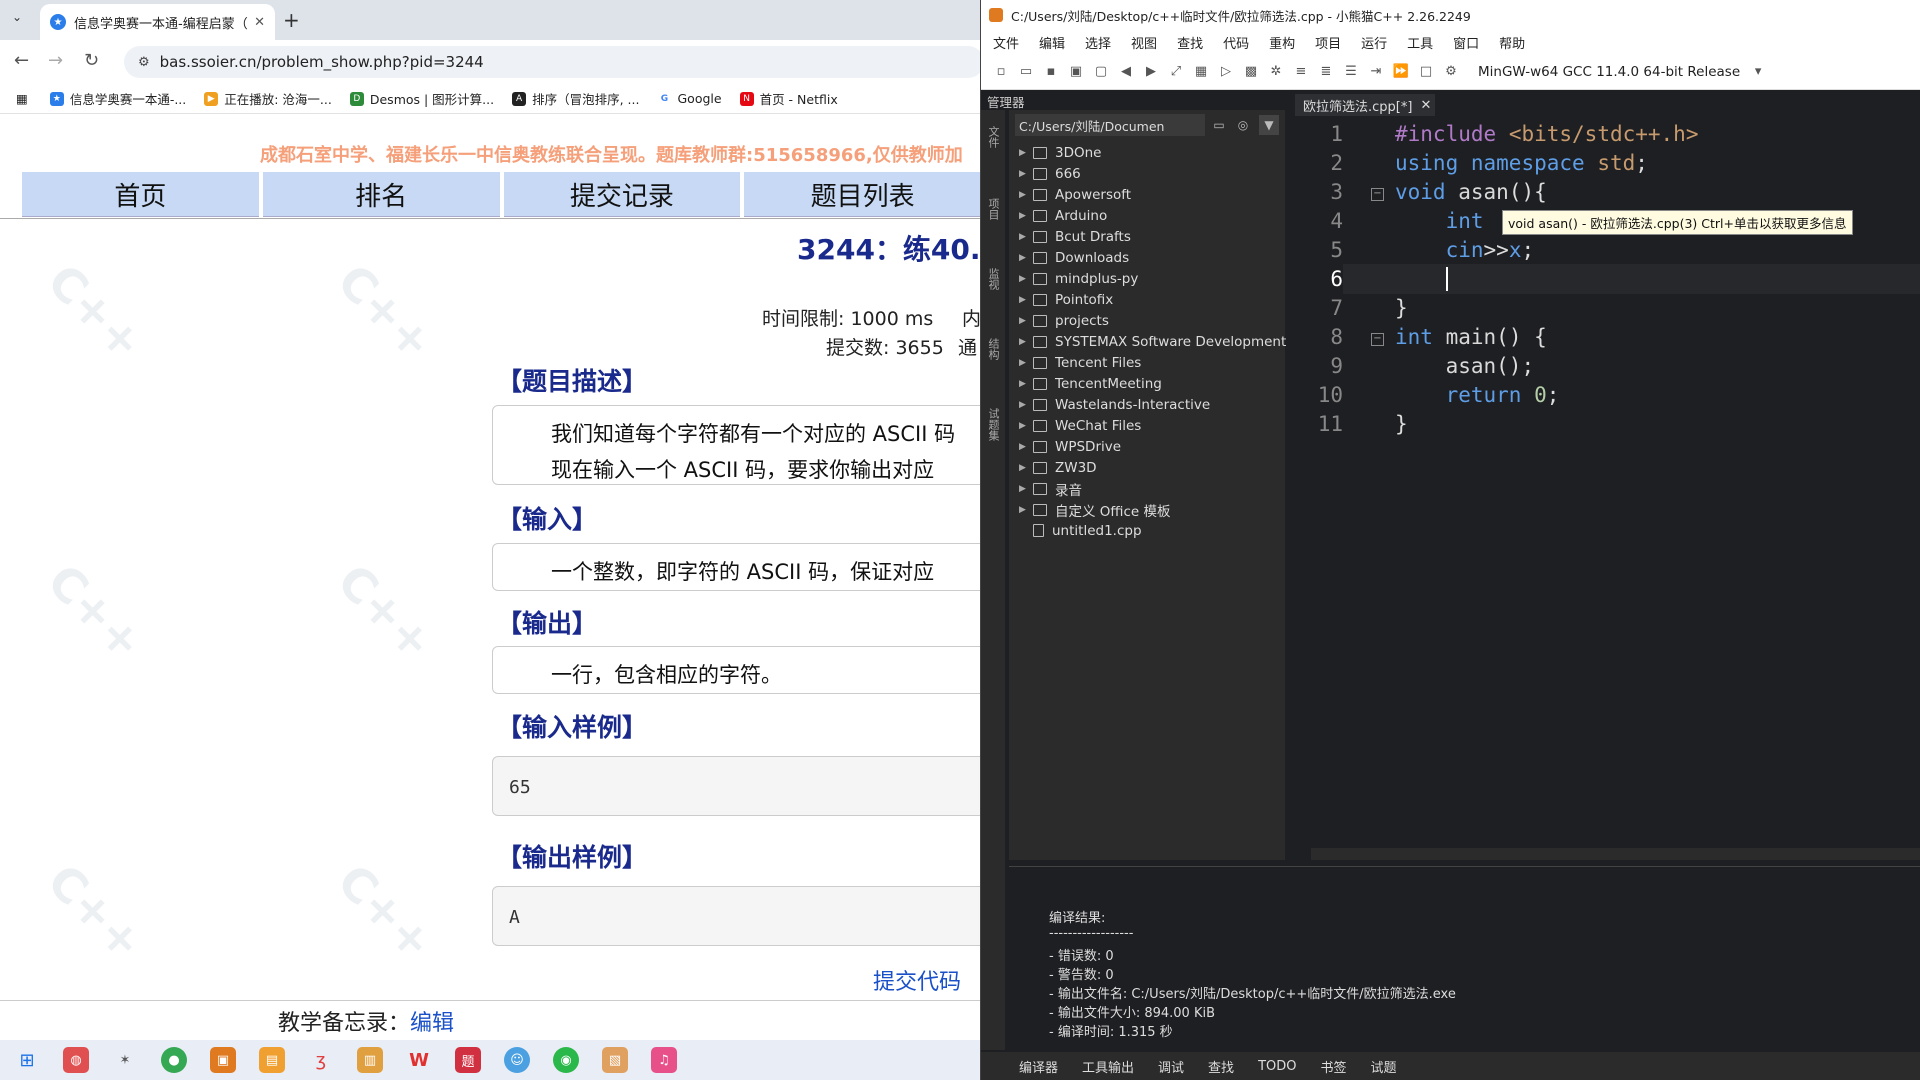 The image size is (1920, 1080). Describe the element at coordinates (1051, 72) in the screenshot. I see `save-icon: ▪` at that location.